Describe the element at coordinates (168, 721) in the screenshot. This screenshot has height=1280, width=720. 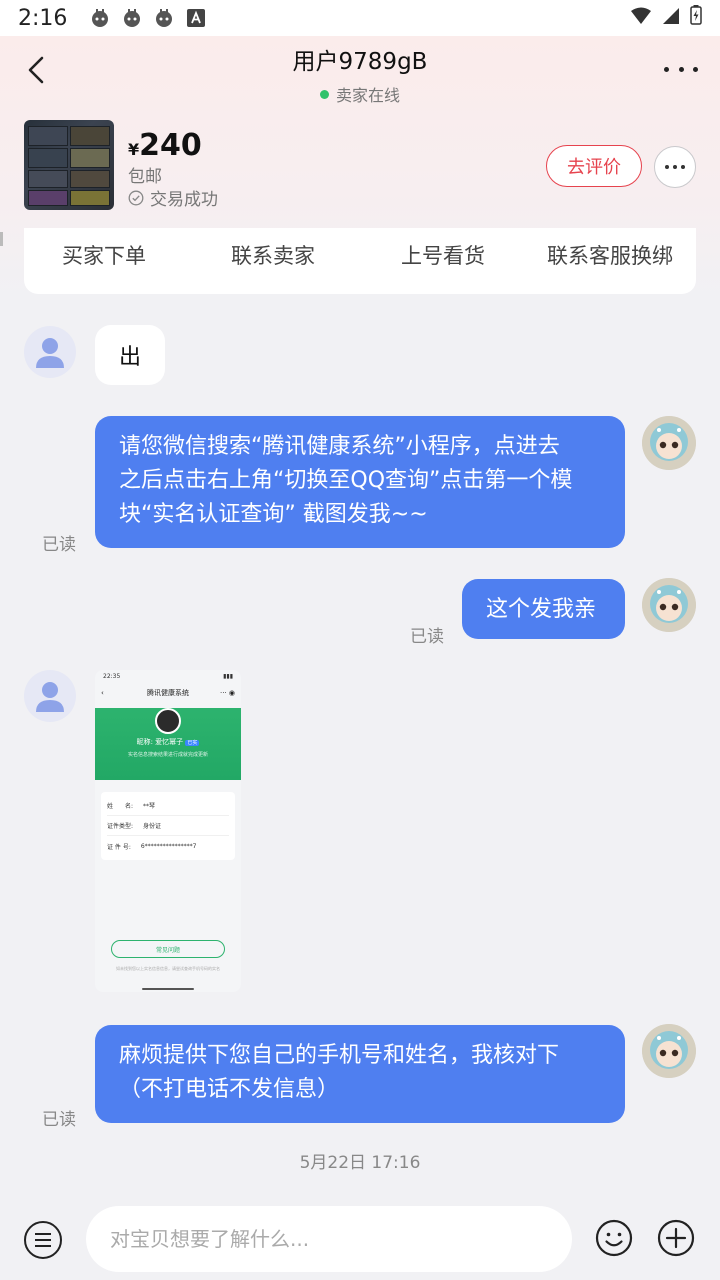
I see `image-profile-avatar` at that location.